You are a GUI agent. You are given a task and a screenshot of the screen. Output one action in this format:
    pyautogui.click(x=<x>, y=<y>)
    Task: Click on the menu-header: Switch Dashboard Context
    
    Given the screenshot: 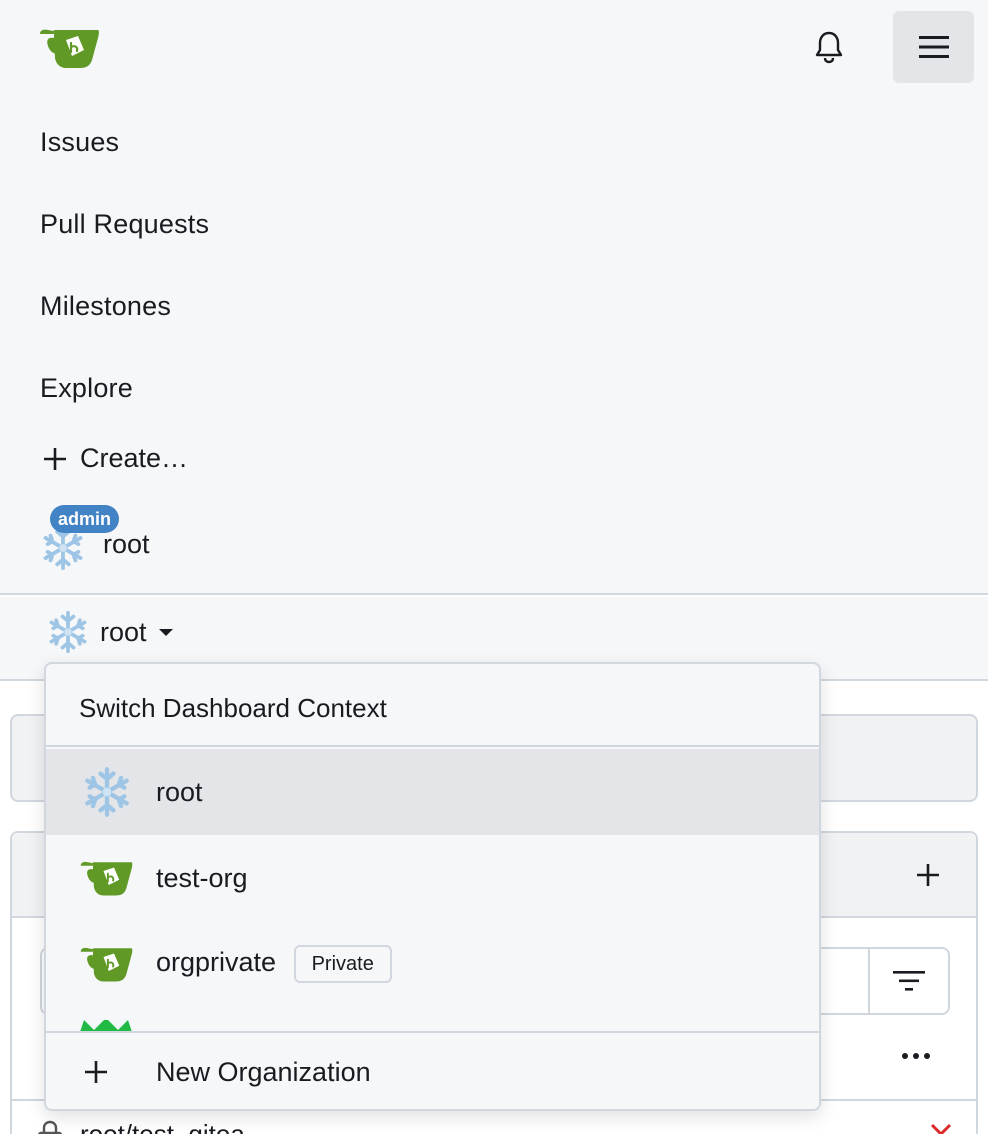 What is the action you would take?
    pyautogui.click(x=432, y=705)
    